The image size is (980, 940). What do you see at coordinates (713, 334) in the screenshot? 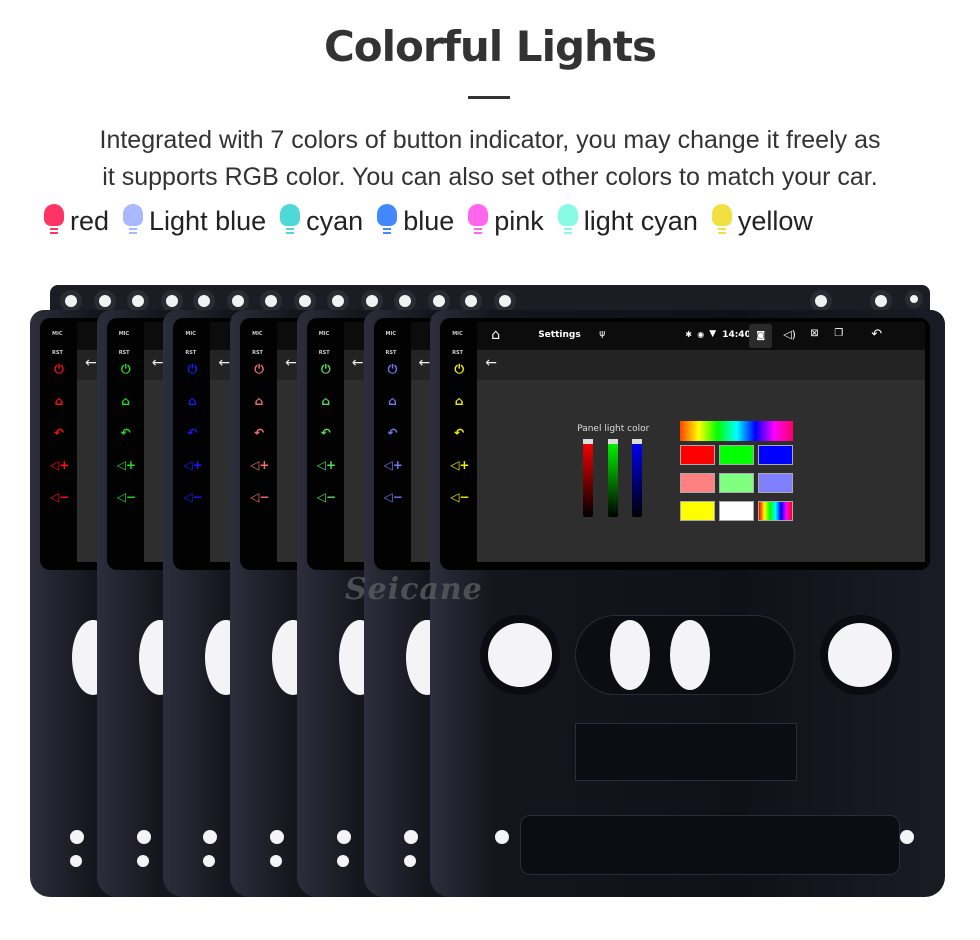
I see `wifi-icon: ▼` at bounding box center [713, 334].